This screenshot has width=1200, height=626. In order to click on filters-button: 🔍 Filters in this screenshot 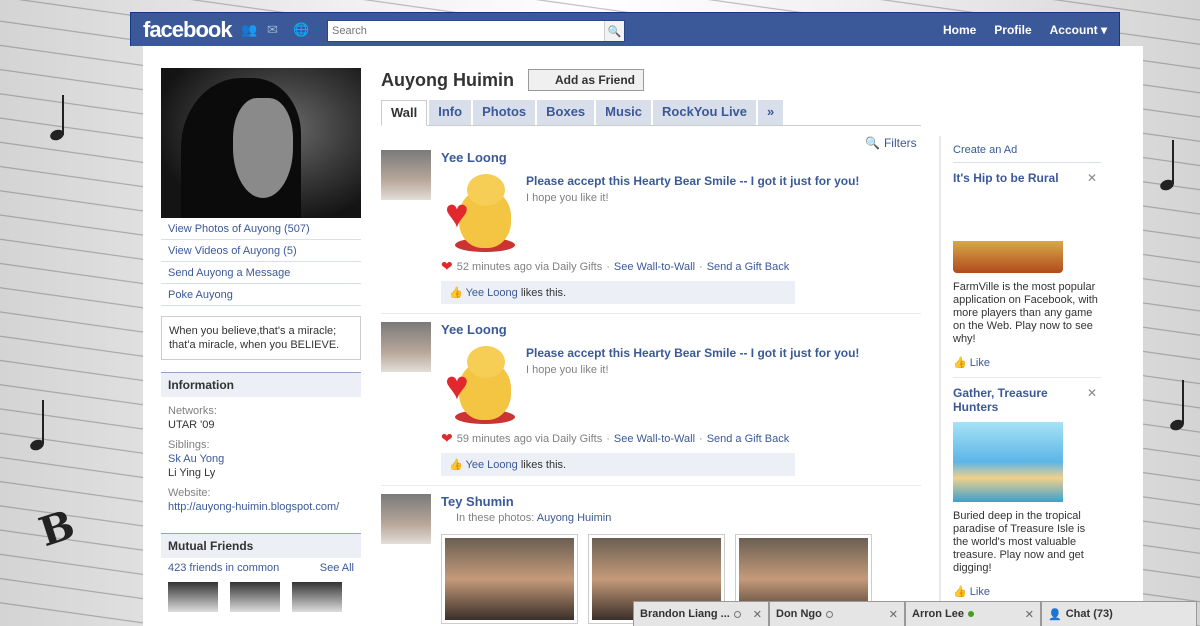, I will do `click(891, 143)`.